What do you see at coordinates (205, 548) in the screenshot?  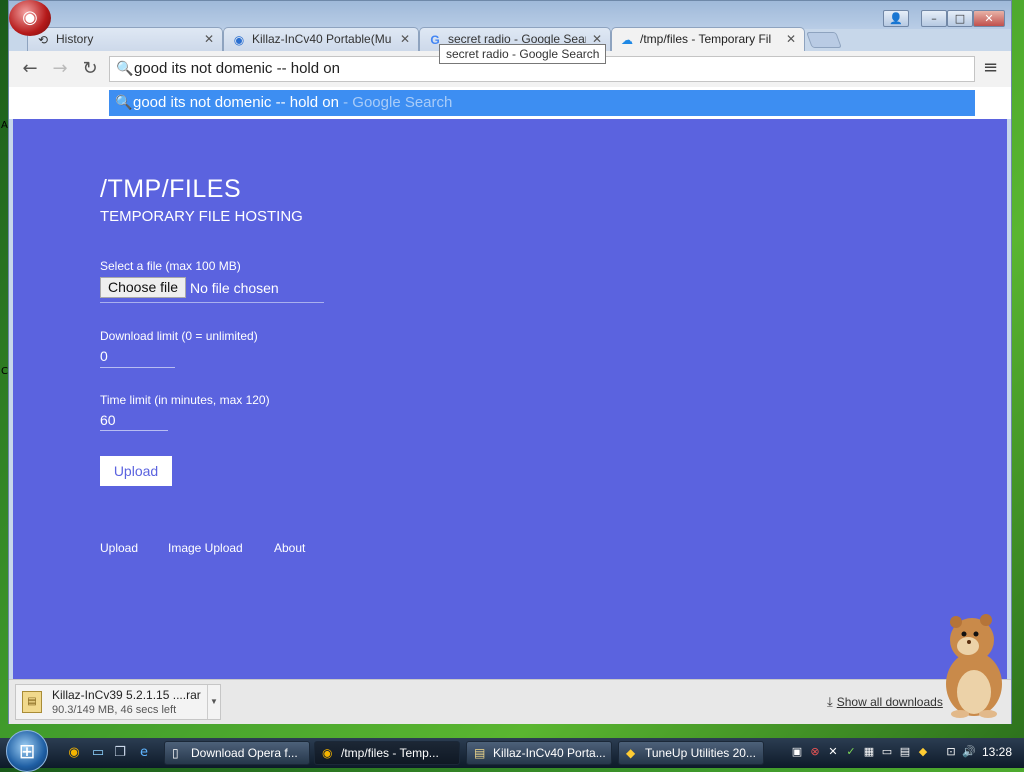 I see `footer-link-image-upload: Image Upload` at bounding box center [205, 548].